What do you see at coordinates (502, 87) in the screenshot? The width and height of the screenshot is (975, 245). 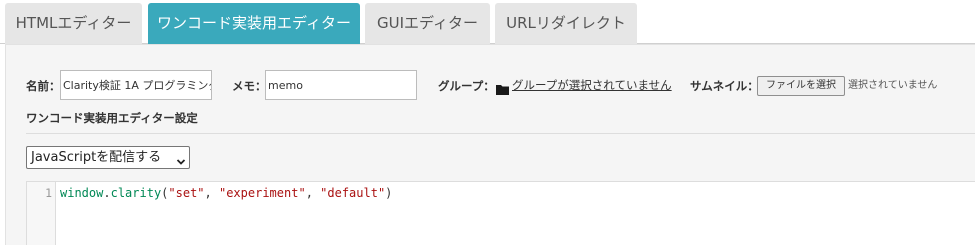 I see `folder-icon` at bounding box center [502, 87].